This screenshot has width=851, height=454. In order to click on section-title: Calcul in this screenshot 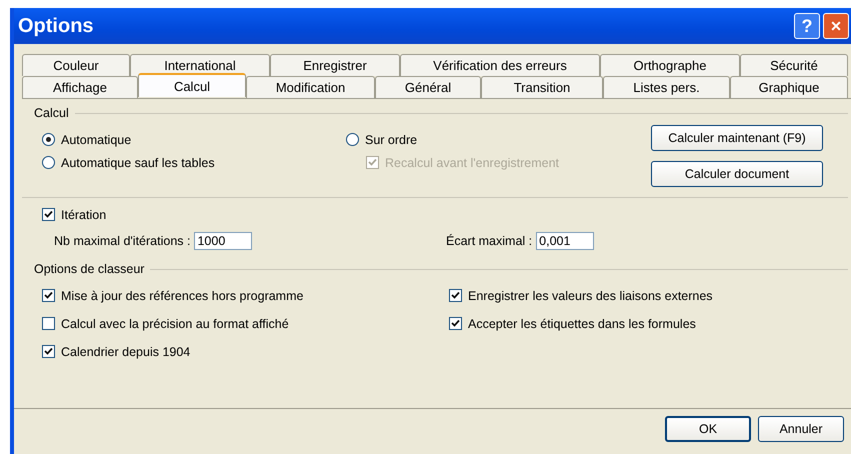, I will do `click(51, 113)`.